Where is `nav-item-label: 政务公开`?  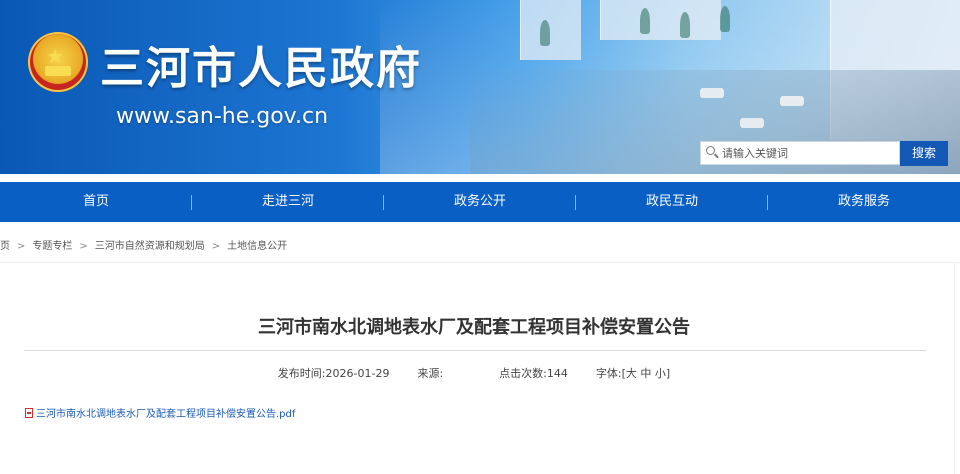 nav-item-label: 政务公开 is located at coordinates (479, 201).